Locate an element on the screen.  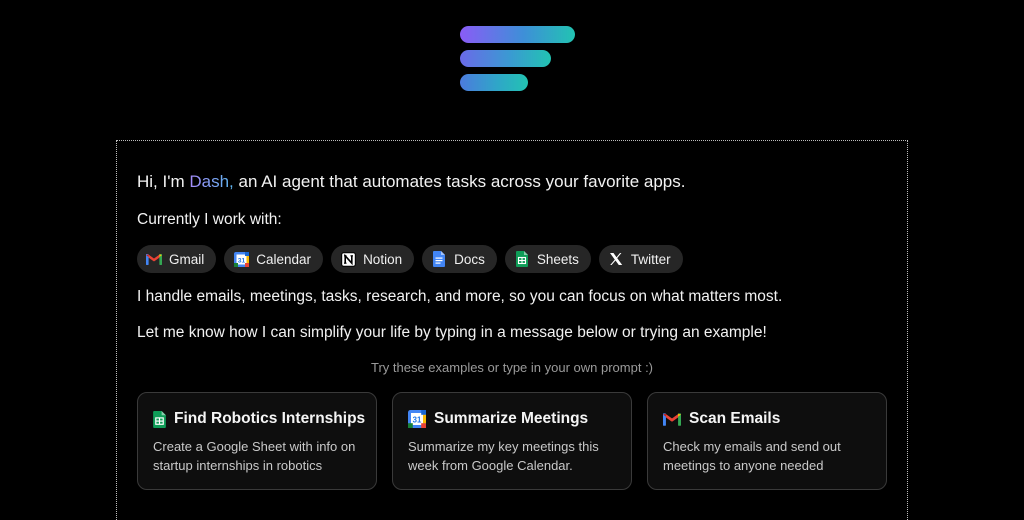
twitter-x-icon is located at coordinates (616, 259).